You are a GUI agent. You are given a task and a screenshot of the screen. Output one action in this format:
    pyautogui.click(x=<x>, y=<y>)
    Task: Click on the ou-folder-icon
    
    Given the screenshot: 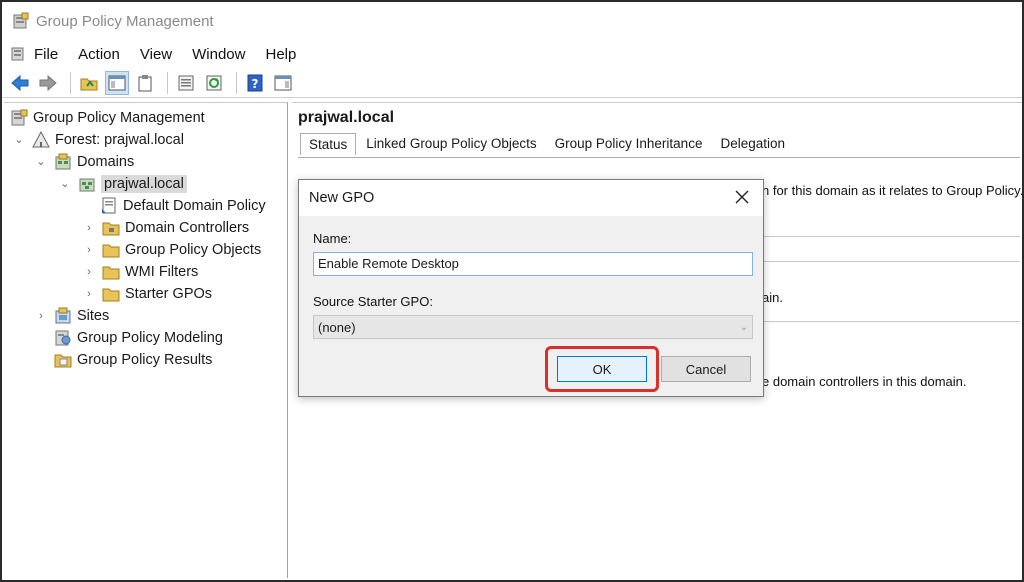 What is the action you would take?
    pyautogui.click(x=111, y=227)
    